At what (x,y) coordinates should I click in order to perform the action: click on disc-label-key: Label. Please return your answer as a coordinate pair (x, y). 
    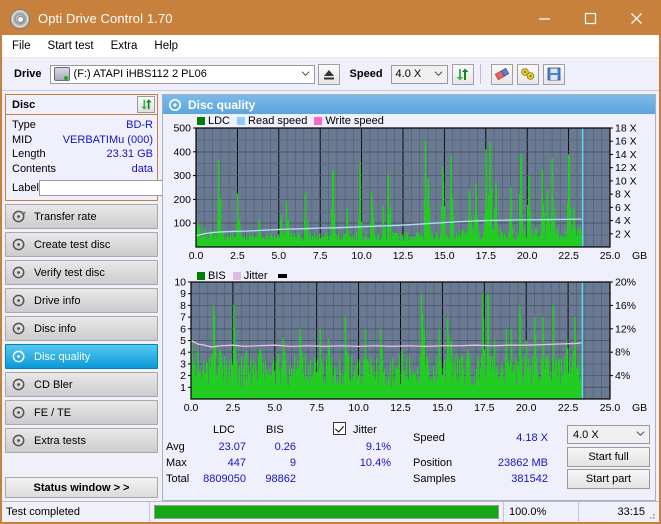
    Looking at the image, I should click on (25, 188).